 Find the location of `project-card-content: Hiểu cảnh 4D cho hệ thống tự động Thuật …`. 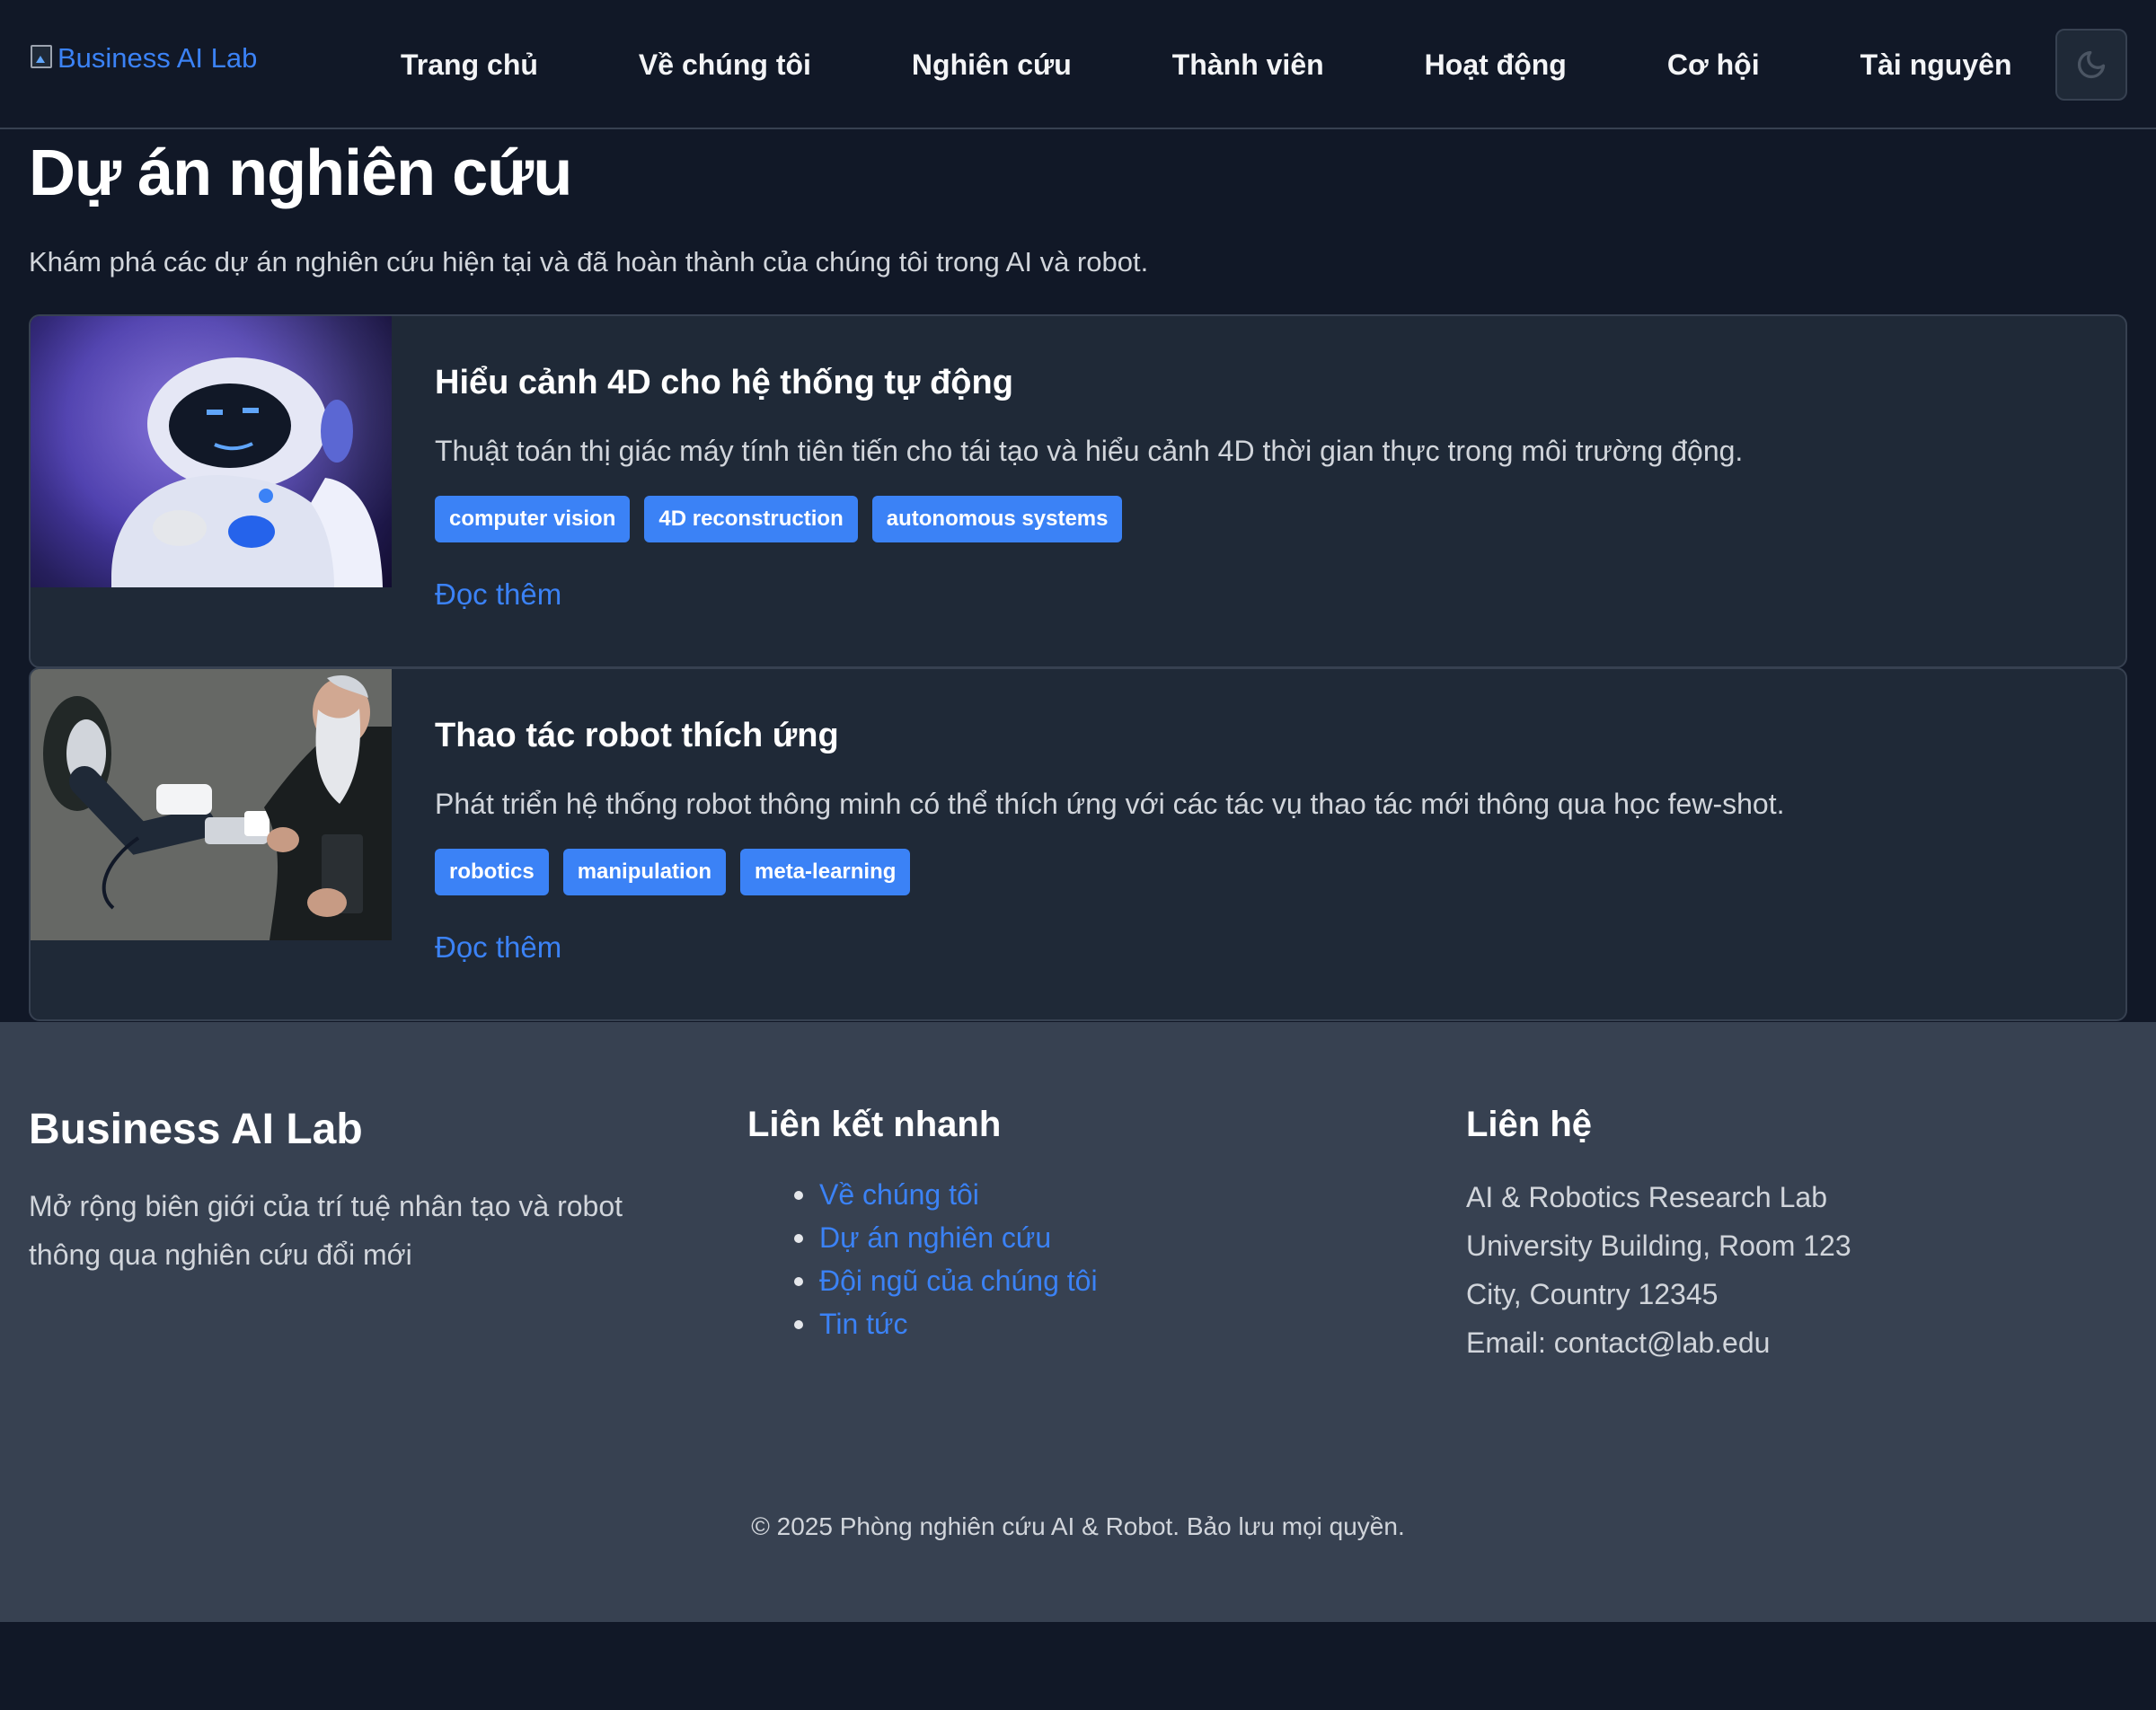

project-card-content: Hiểu cảnh 4D cho hệ thống tự động Thuật … is located at coordinates (1262, 487).